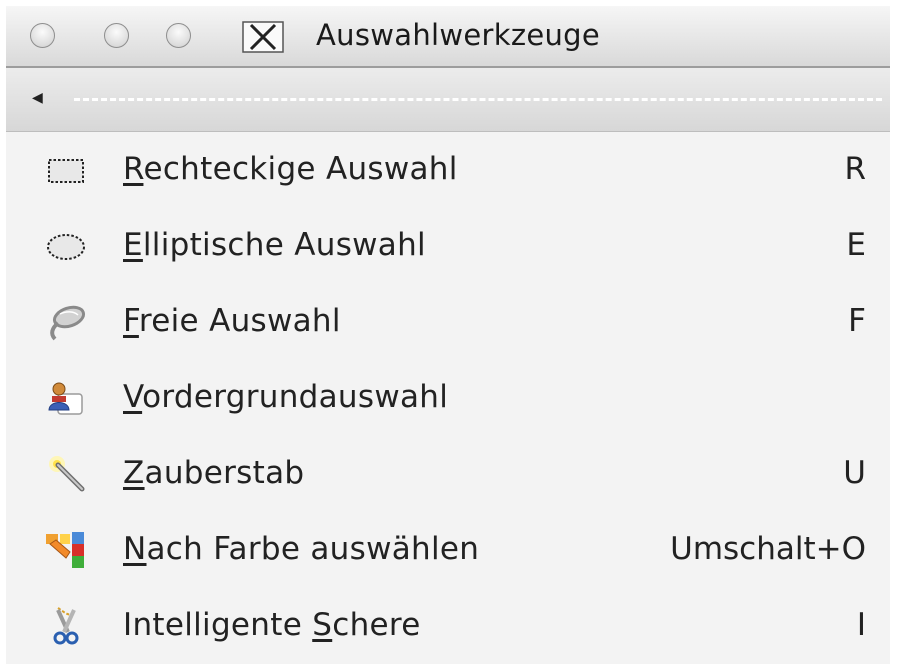 The image size is (901, 664). What do you see at coordinates (448, 246) in the screenshot?
I see `menu-item-ellipse-select: Elliptische Auswahl E` at bounding box center [448, 246].